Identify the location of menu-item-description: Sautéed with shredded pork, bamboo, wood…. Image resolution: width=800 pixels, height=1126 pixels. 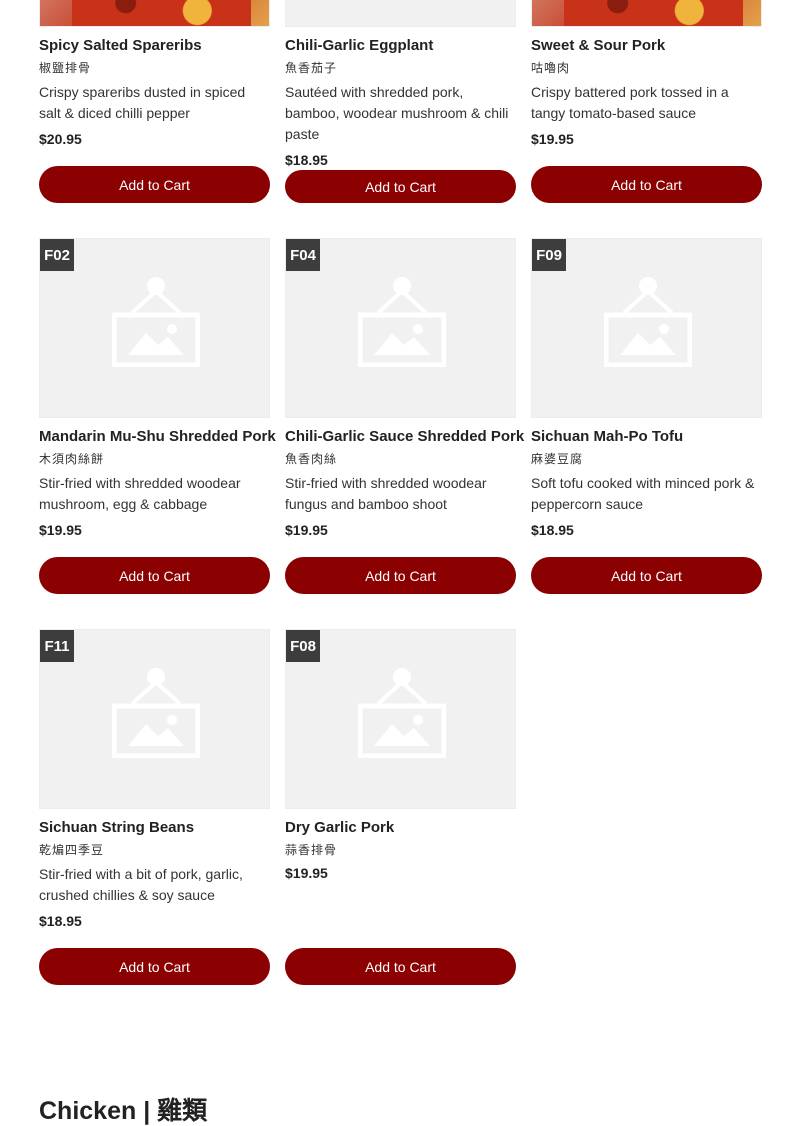
(397, 113).